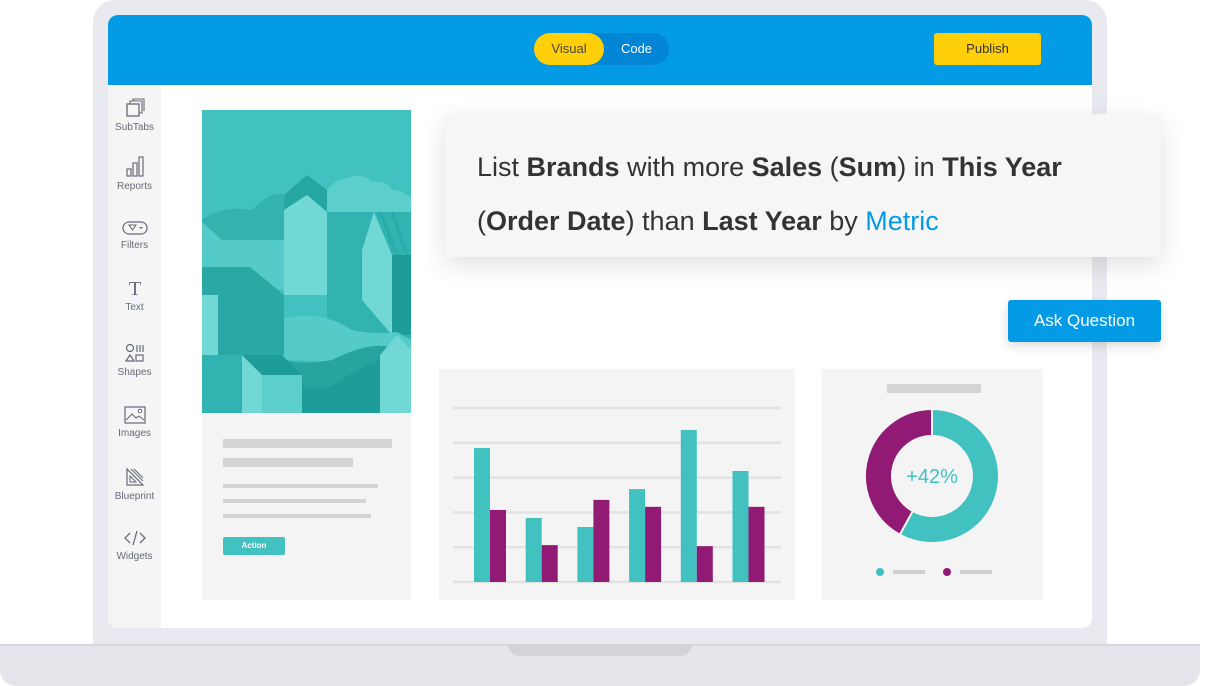 The width and height of the screenshot is (1221, 686). What do you see at coordinates (843, 221) in the screenshot?
I see `question-segment: by` at bounding box center [843, 221].